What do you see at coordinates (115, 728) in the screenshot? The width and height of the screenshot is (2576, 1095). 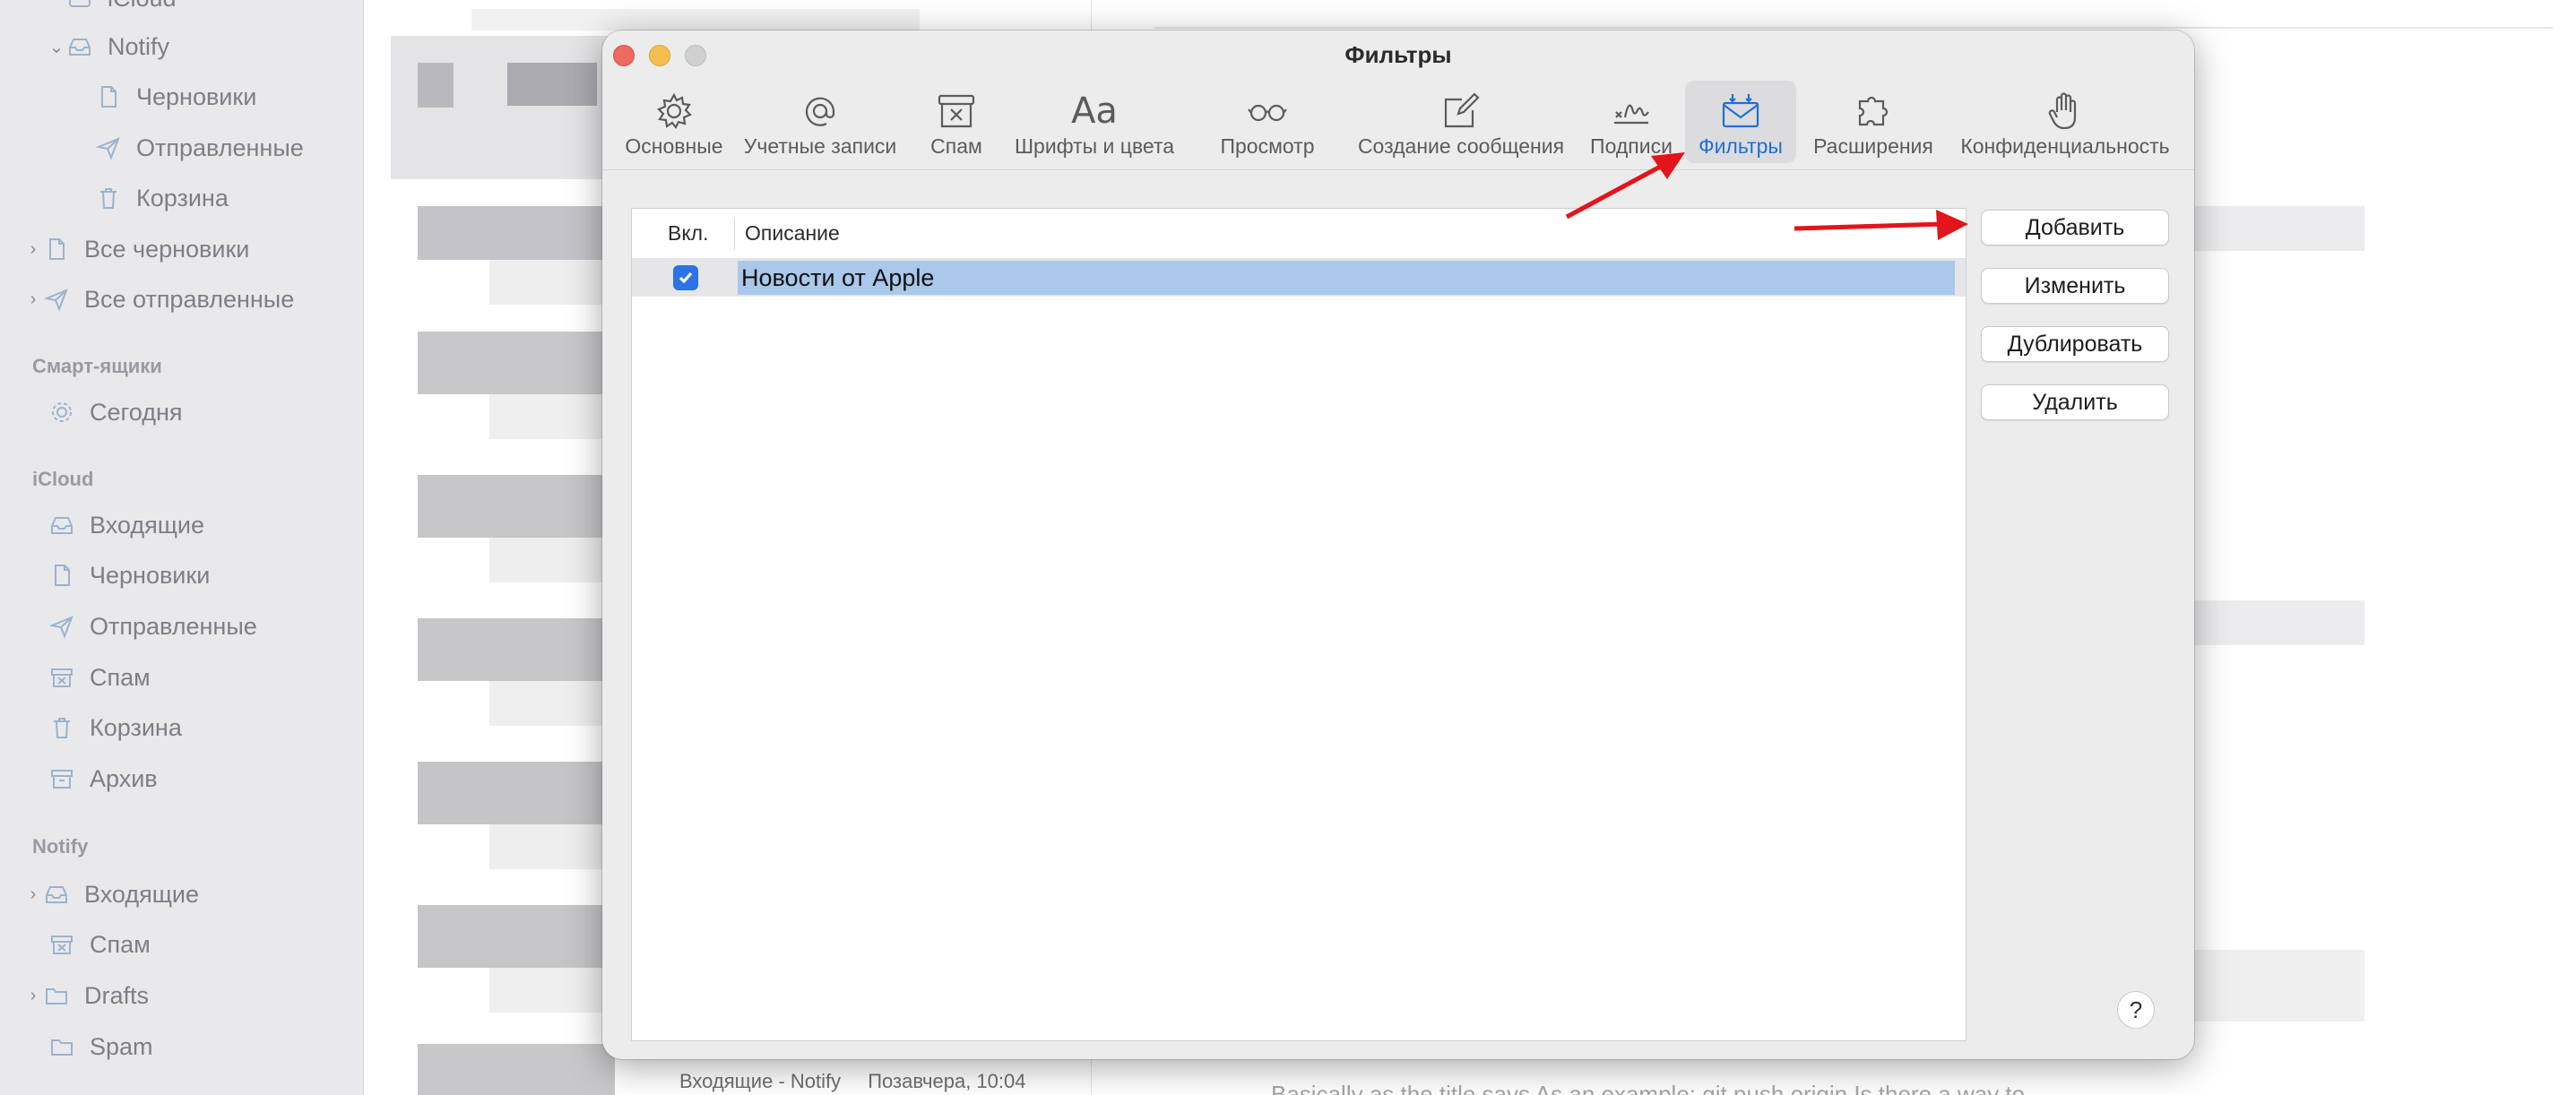 I see `sidebar-item-icloud-trash: Корзина` at bounding box center [115, 728].